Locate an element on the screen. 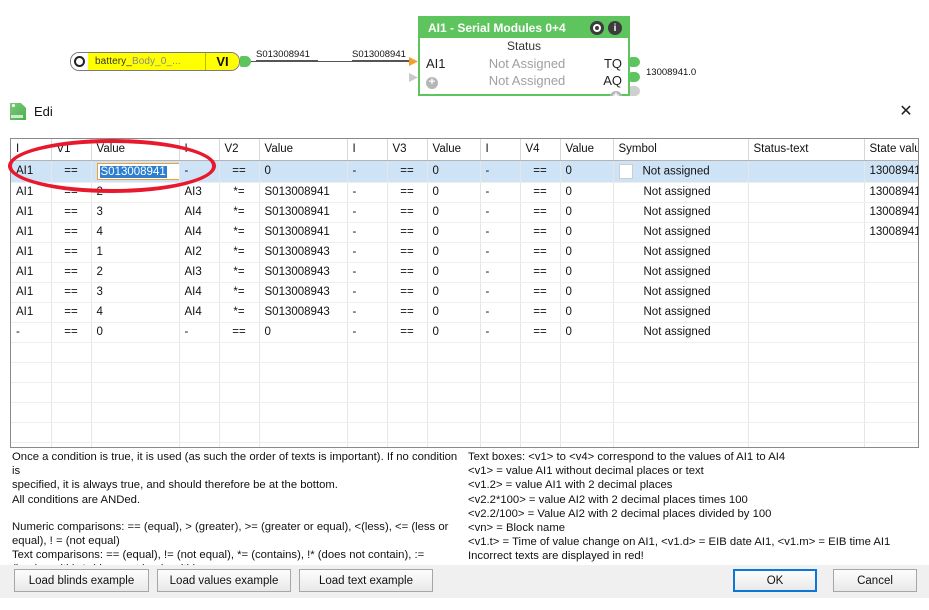 The width and height of the screenshot is (929, 610). table-header-3: I is located at coordinates (199, 150).